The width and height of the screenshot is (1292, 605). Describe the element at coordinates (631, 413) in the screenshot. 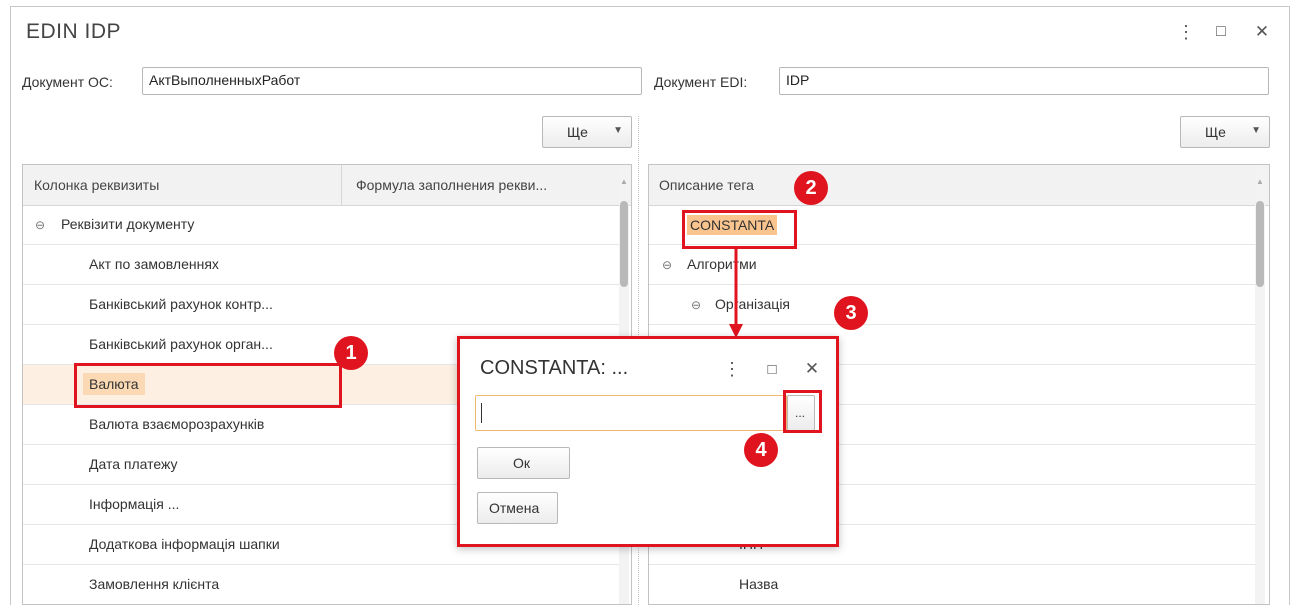

I see `constanta-value-input` at that location.